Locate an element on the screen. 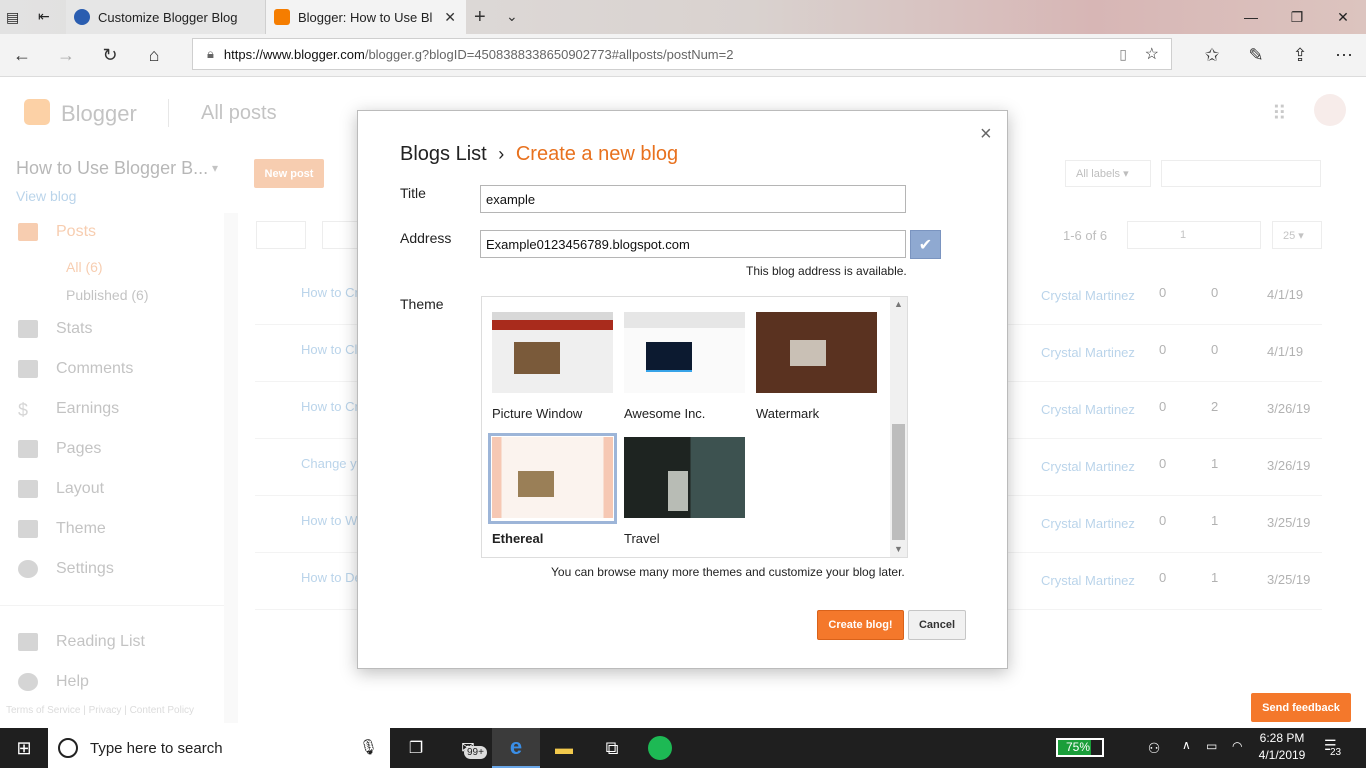  edge-icon: e is located at coordinates (516, 748).